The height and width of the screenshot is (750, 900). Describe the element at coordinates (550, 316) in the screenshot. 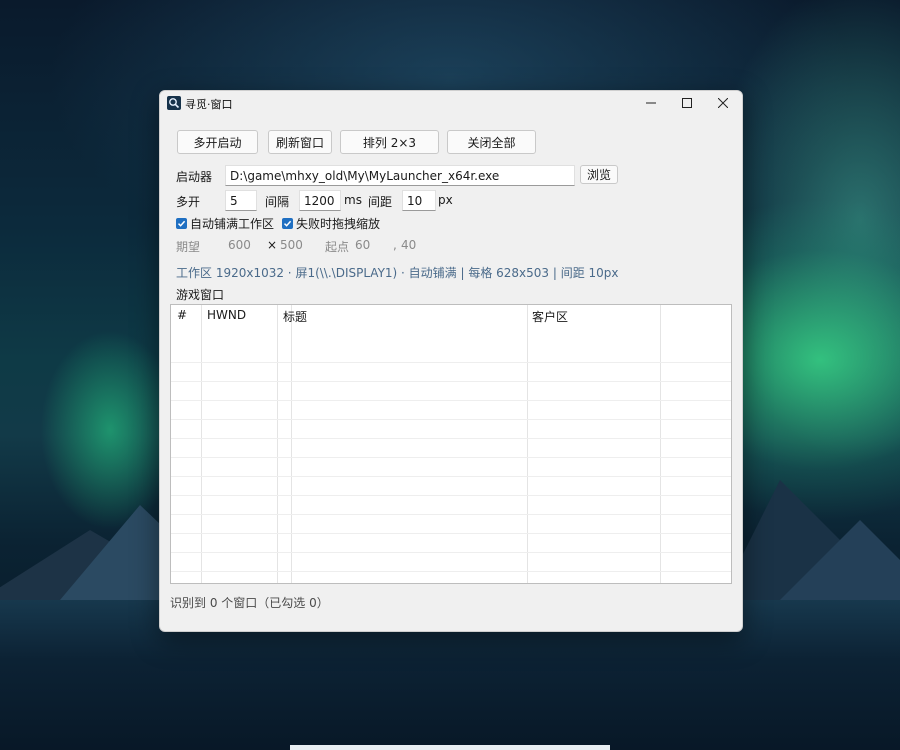

I see `column-header-client: 客户区` at that location.